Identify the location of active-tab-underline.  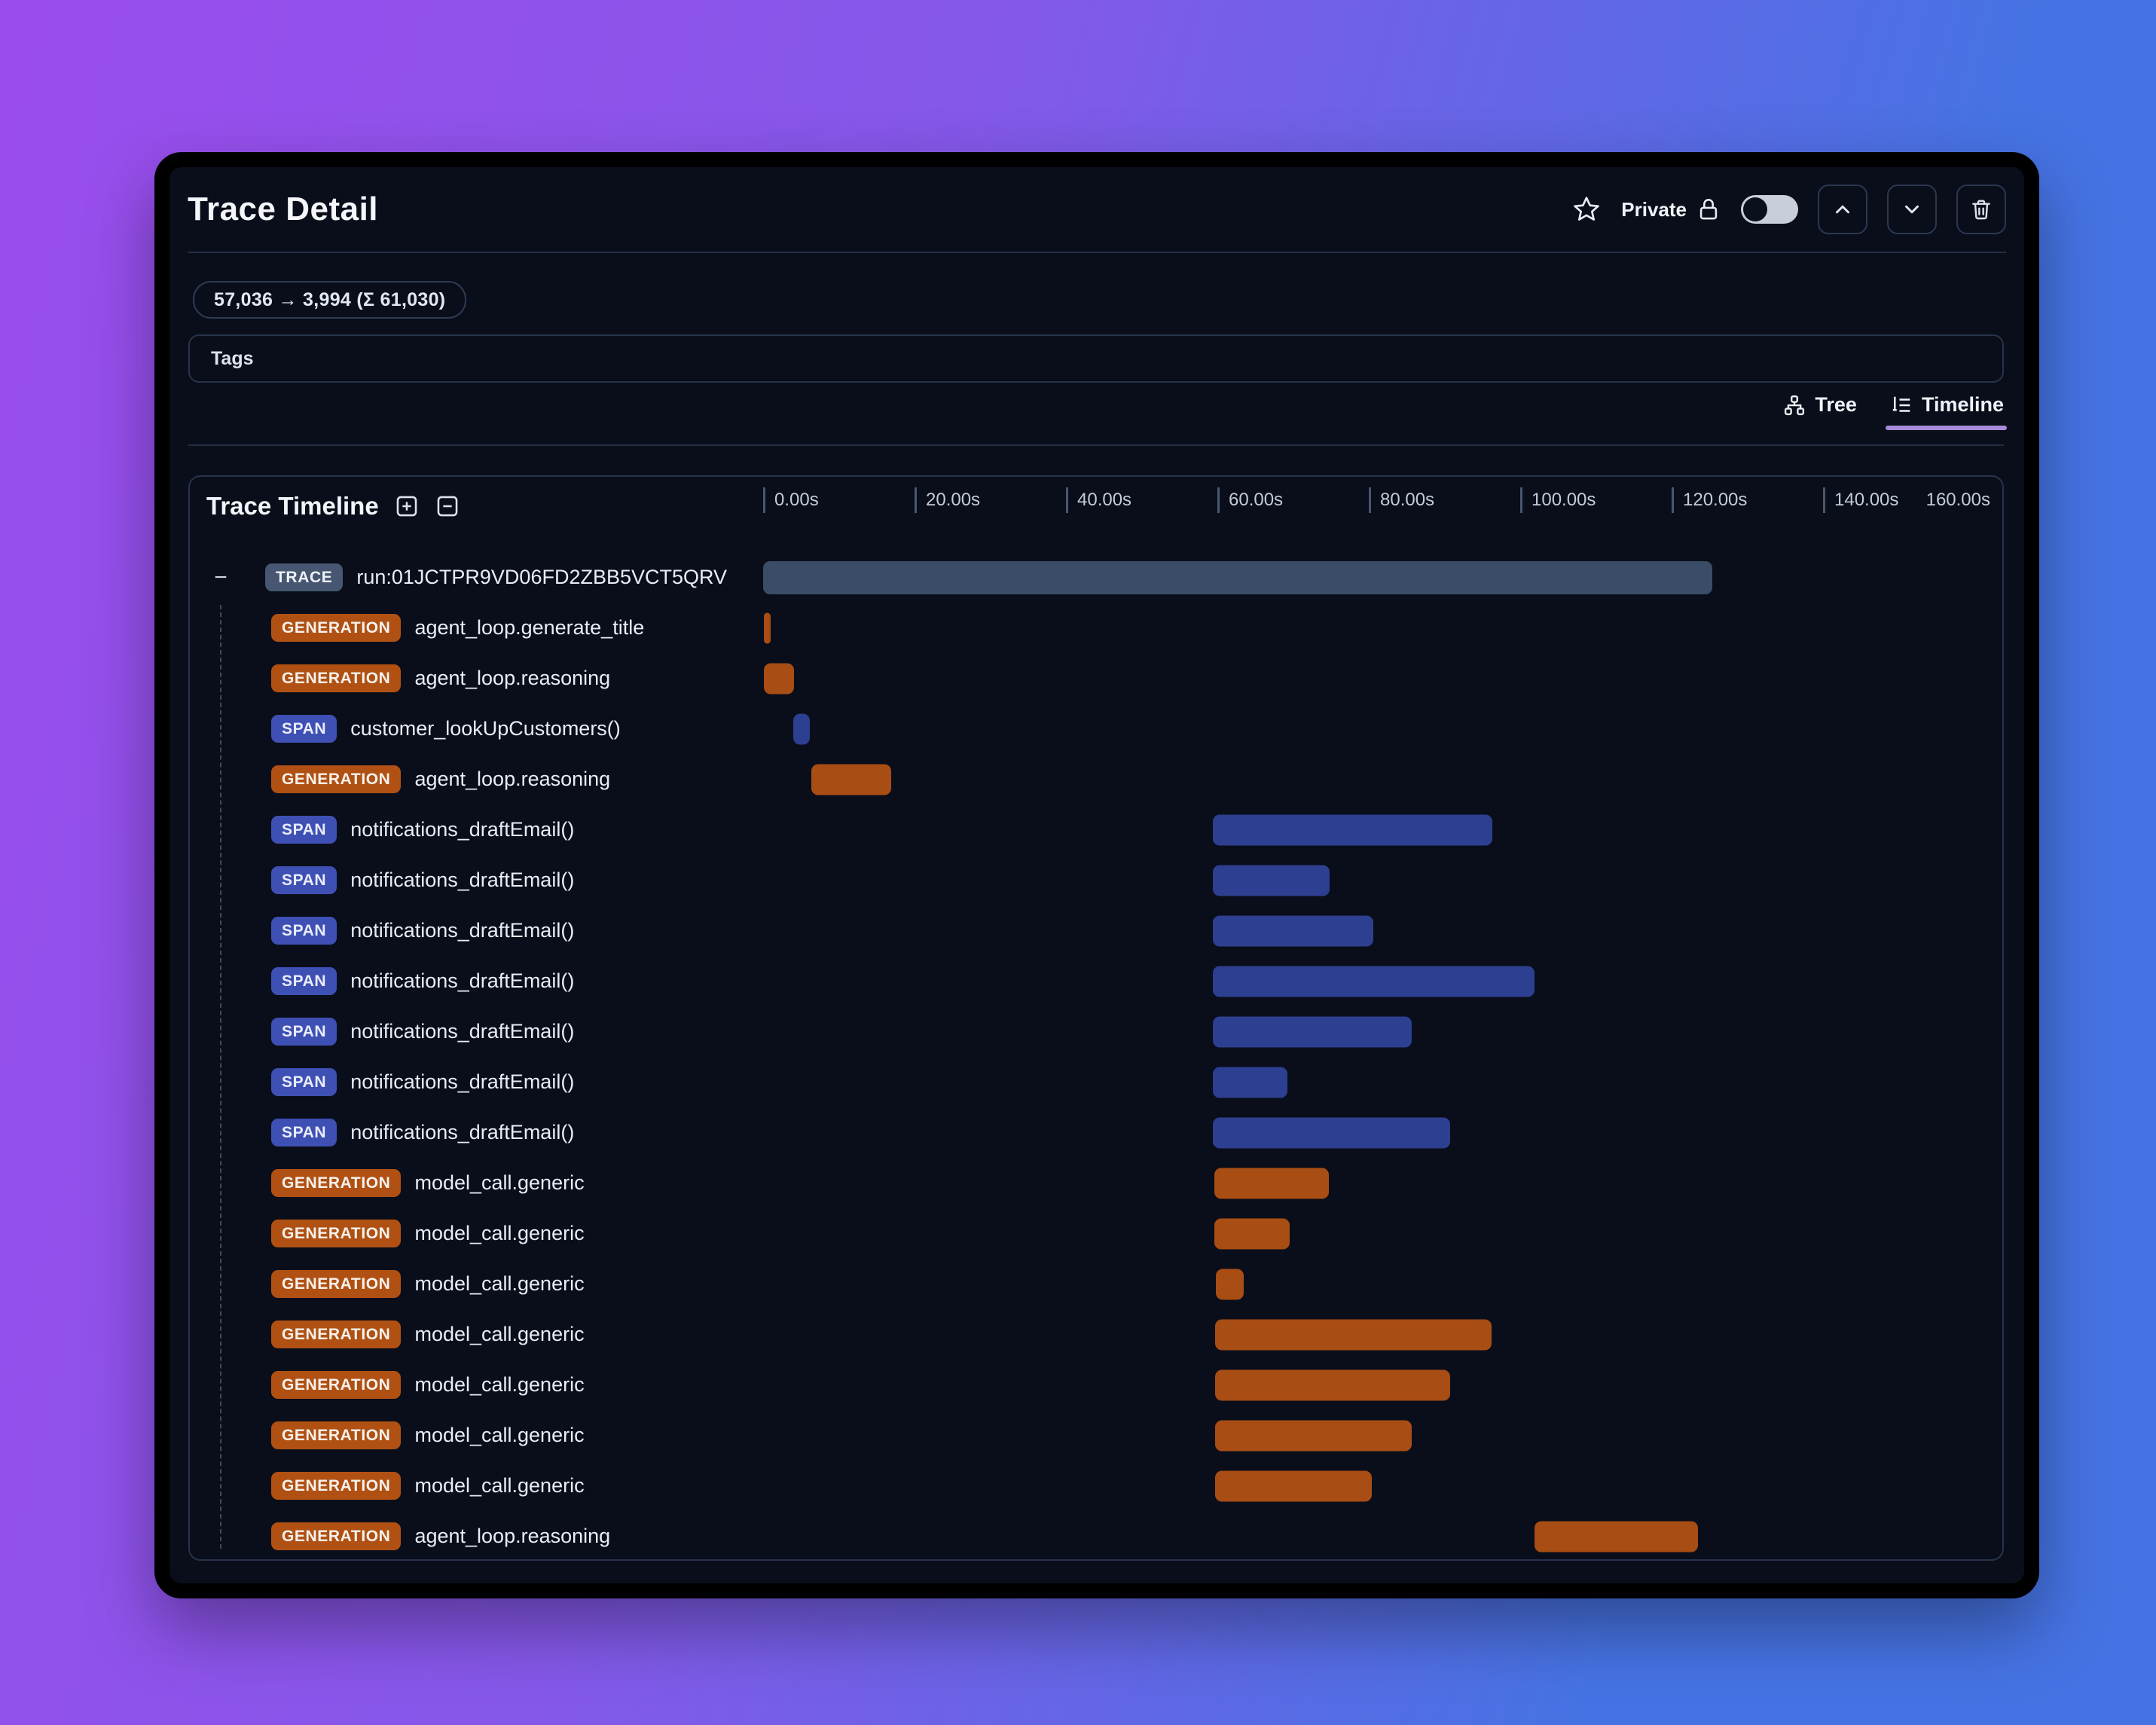
(1946, 428).